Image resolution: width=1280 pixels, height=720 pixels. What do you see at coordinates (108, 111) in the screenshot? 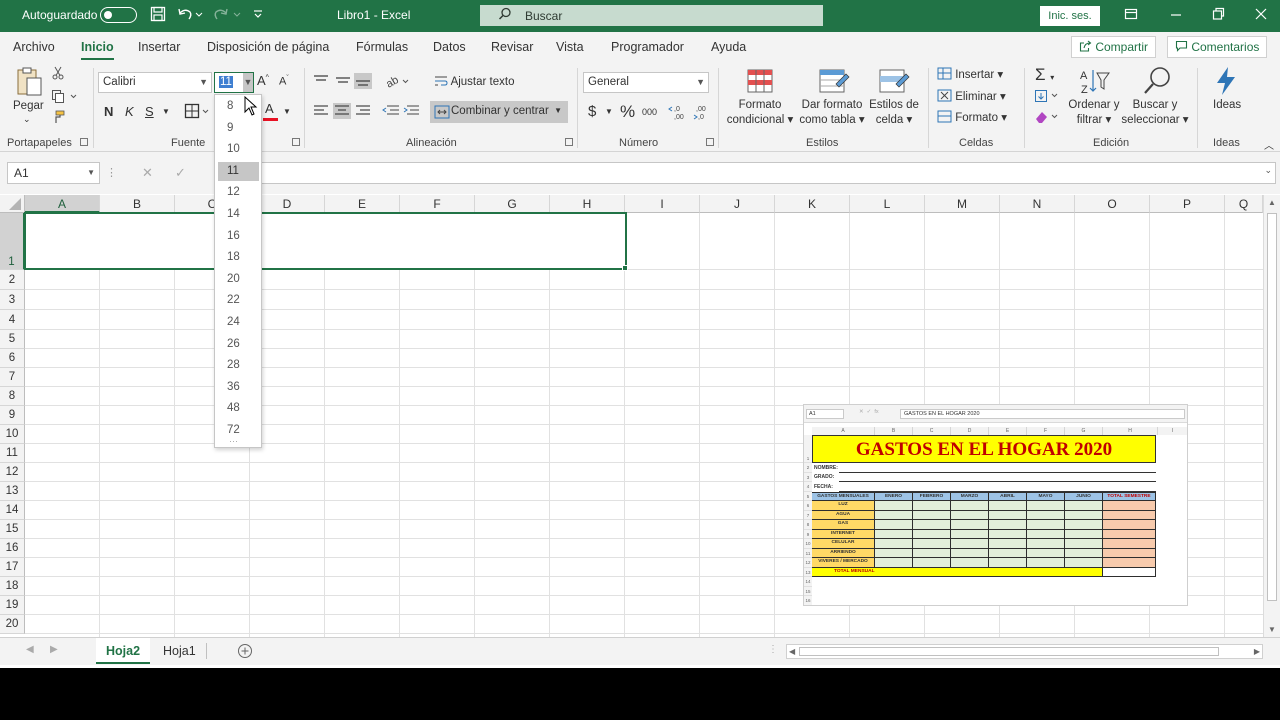
I see `bold-button: N` at bounding box center [108, 111].